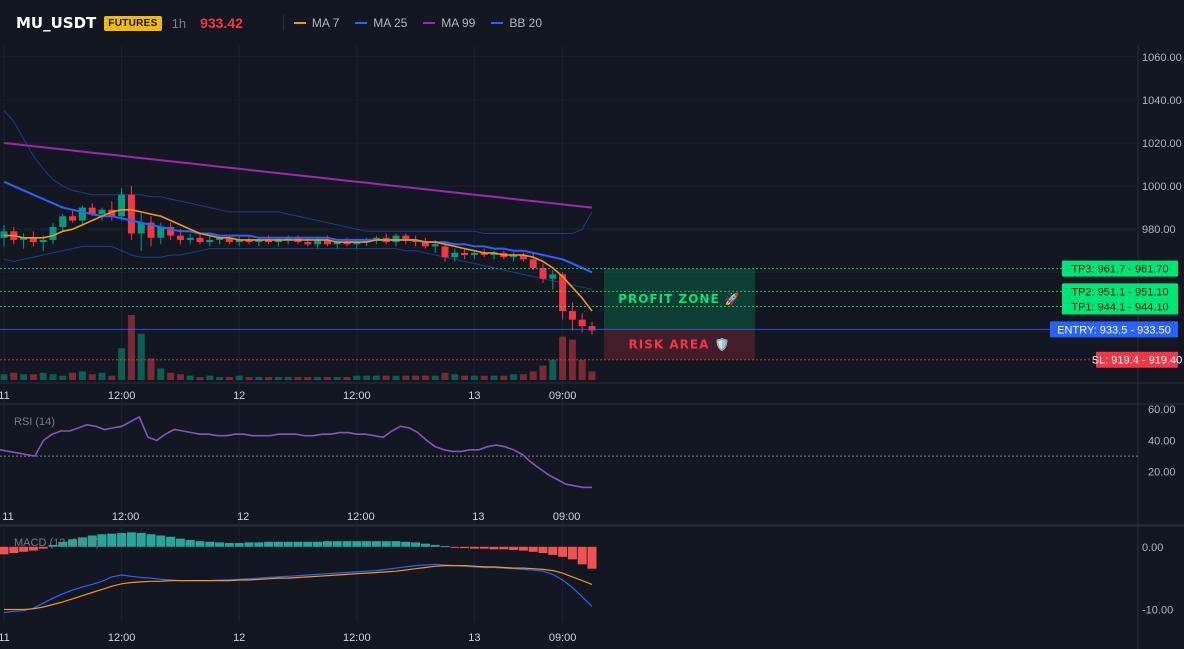 Image resolution: width=1184 pixels, height=649 pixels. Describe the element at coordinates (298, 588) in the screenshot. I see `macd-line` at that location.